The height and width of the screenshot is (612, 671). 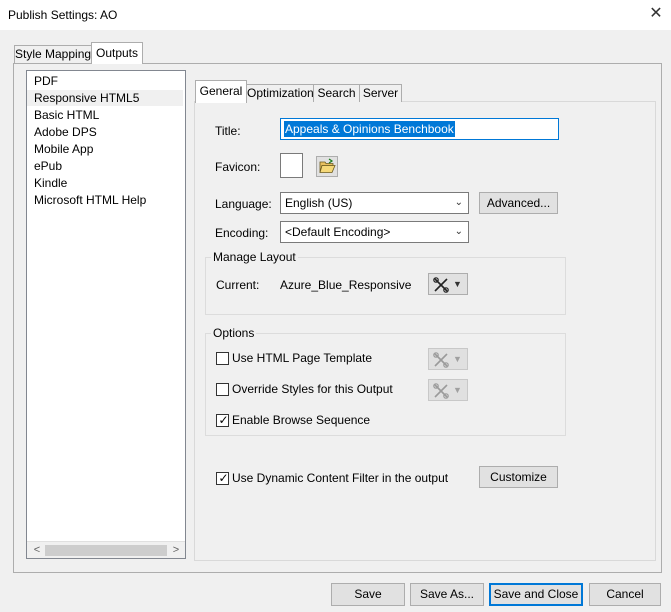 I want to click on current-layout-value: Azure_Blue_Responsive, so click(x=346, y=285).